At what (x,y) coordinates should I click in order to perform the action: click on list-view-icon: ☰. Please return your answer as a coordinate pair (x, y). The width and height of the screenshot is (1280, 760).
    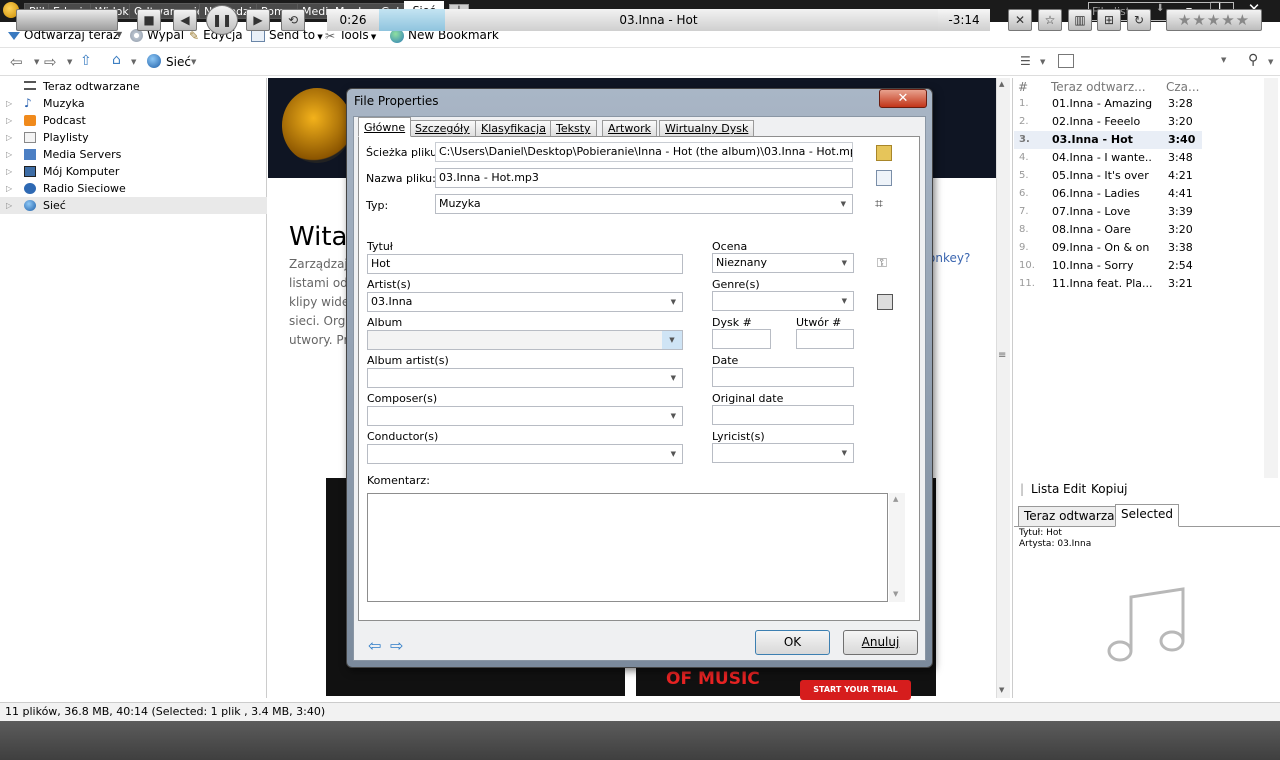
    Looking at the image, I should click on (1025, 61).